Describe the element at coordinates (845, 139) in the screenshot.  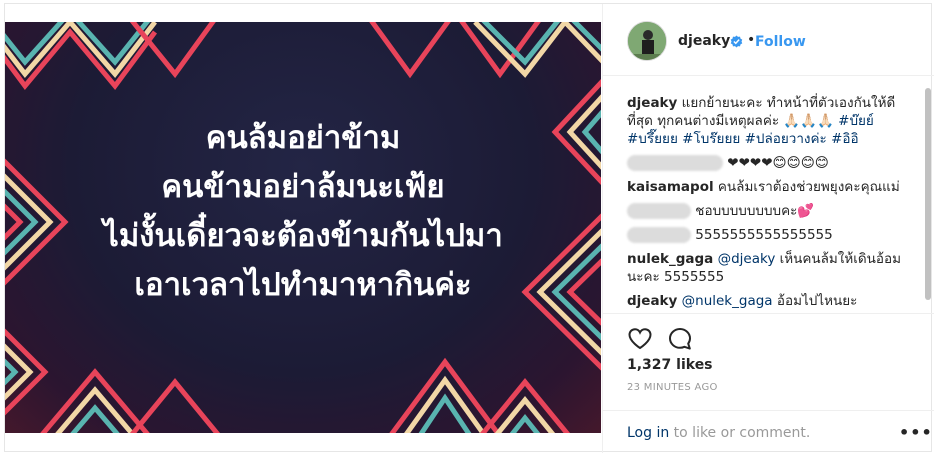
I see `hashtag: #อิอิ` at that location.